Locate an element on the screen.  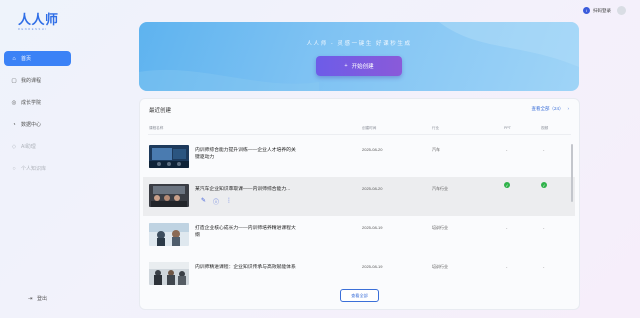
sidebar-item-knowledge: ○ 个人知识库 is located at coordinates (37, 168).